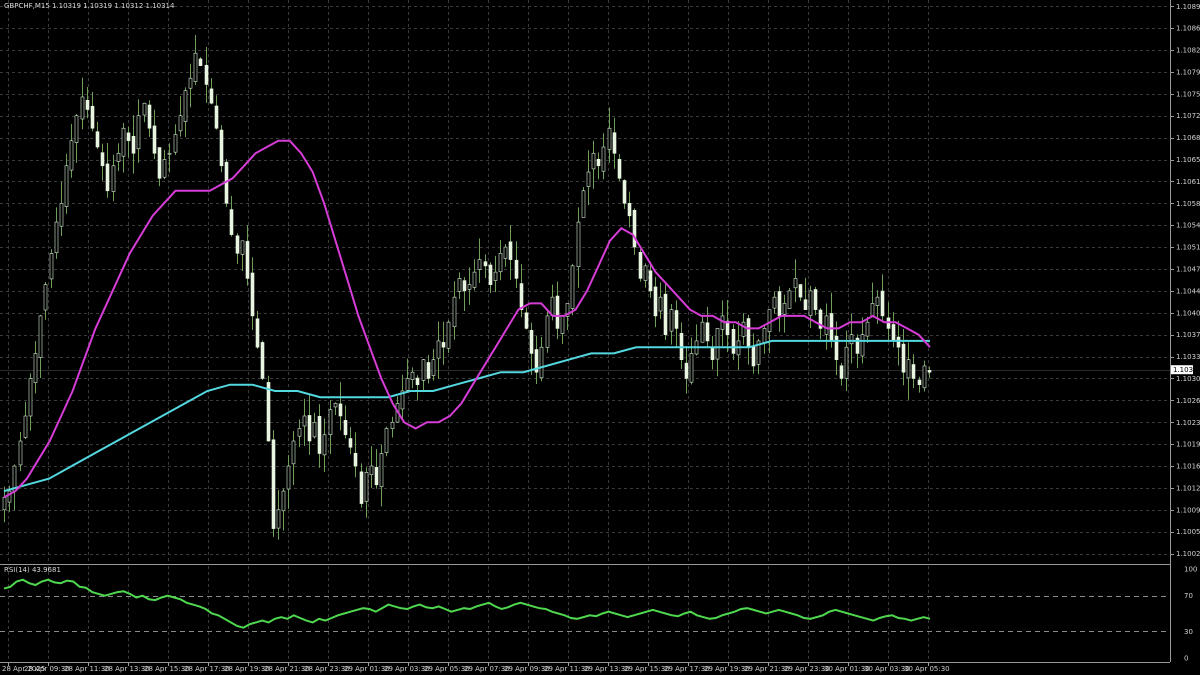 This screenshot has height=675, width=1200. Describe the element at coordinates (1188, 532) in the screenshot. I see `price-tick-label: 1.10055` at that location.